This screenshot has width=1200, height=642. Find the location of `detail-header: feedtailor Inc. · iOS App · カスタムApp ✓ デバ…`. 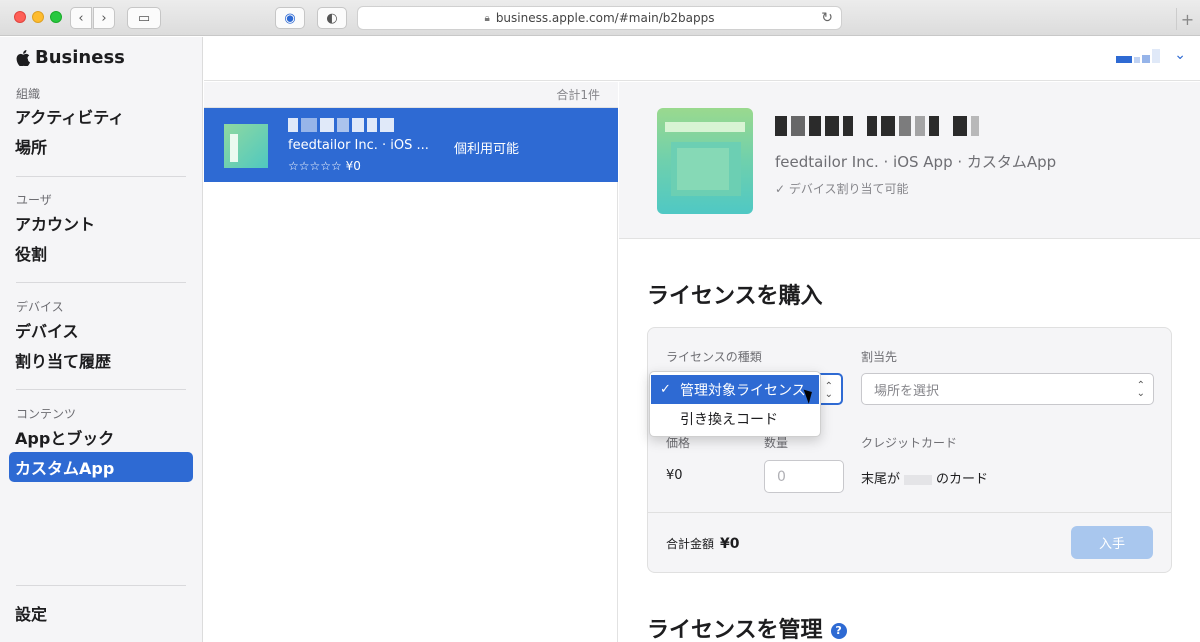

detail-header: feedtailor Inc. · iOS App · カスタムApp ✓ デバ… is located at coordinates (909, 160).